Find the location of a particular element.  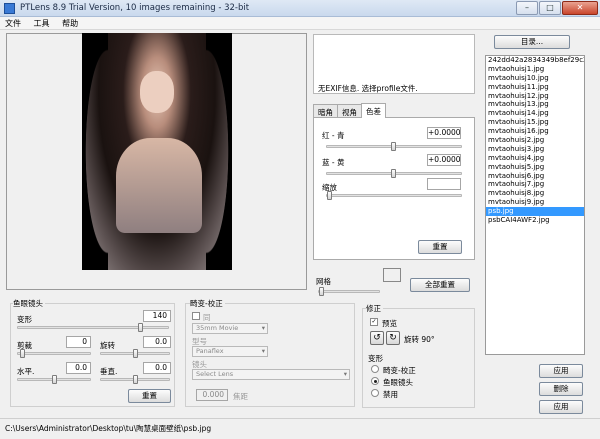

distort-slider-thumb is located at coordinates (140, 327).